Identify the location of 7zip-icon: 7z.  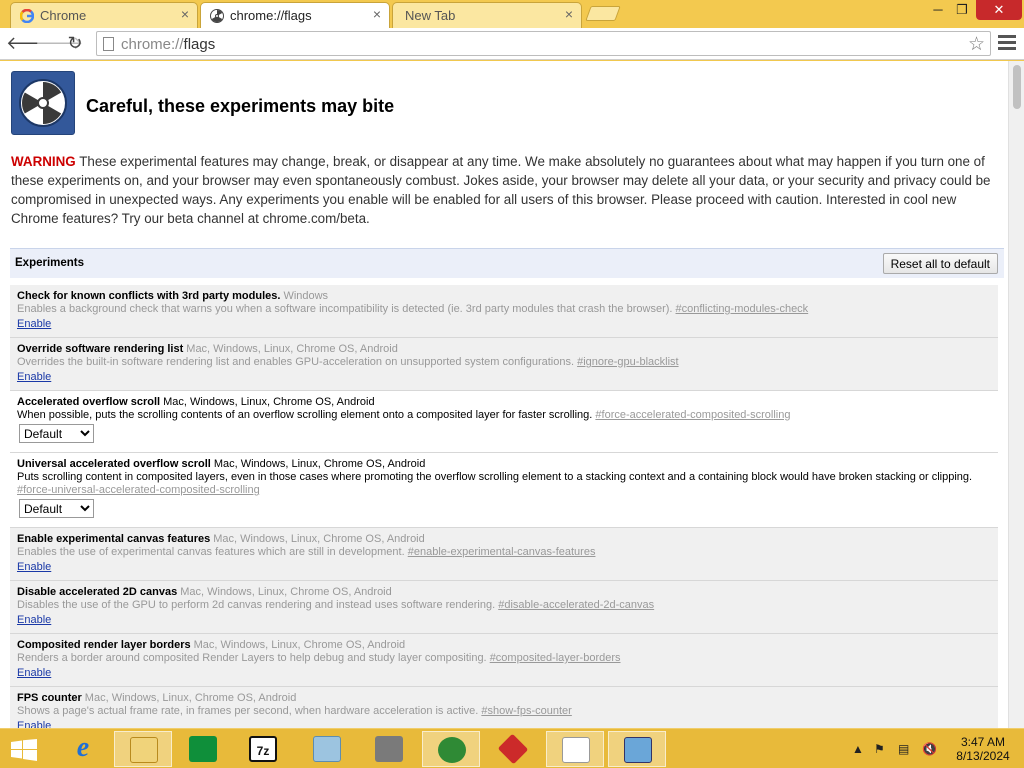
(263, 749).